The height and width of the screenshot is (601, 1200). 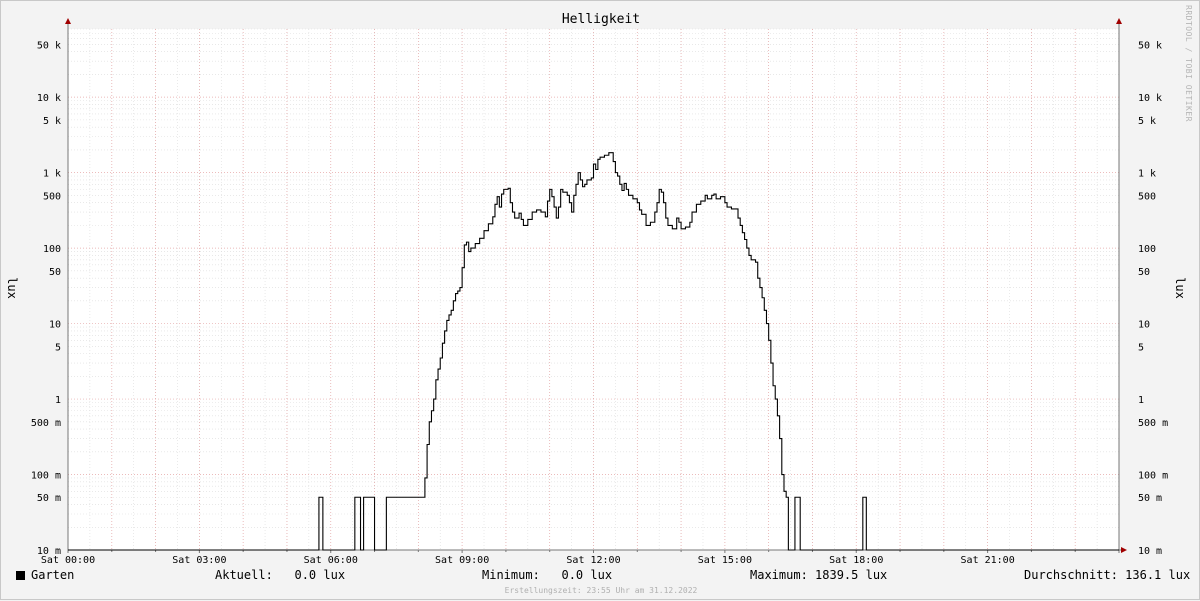 What do you see at coordinates (199, 560) in the screenshot?
I see `x-tick-label: Sat 03:00` at bounding box center [199, 560].